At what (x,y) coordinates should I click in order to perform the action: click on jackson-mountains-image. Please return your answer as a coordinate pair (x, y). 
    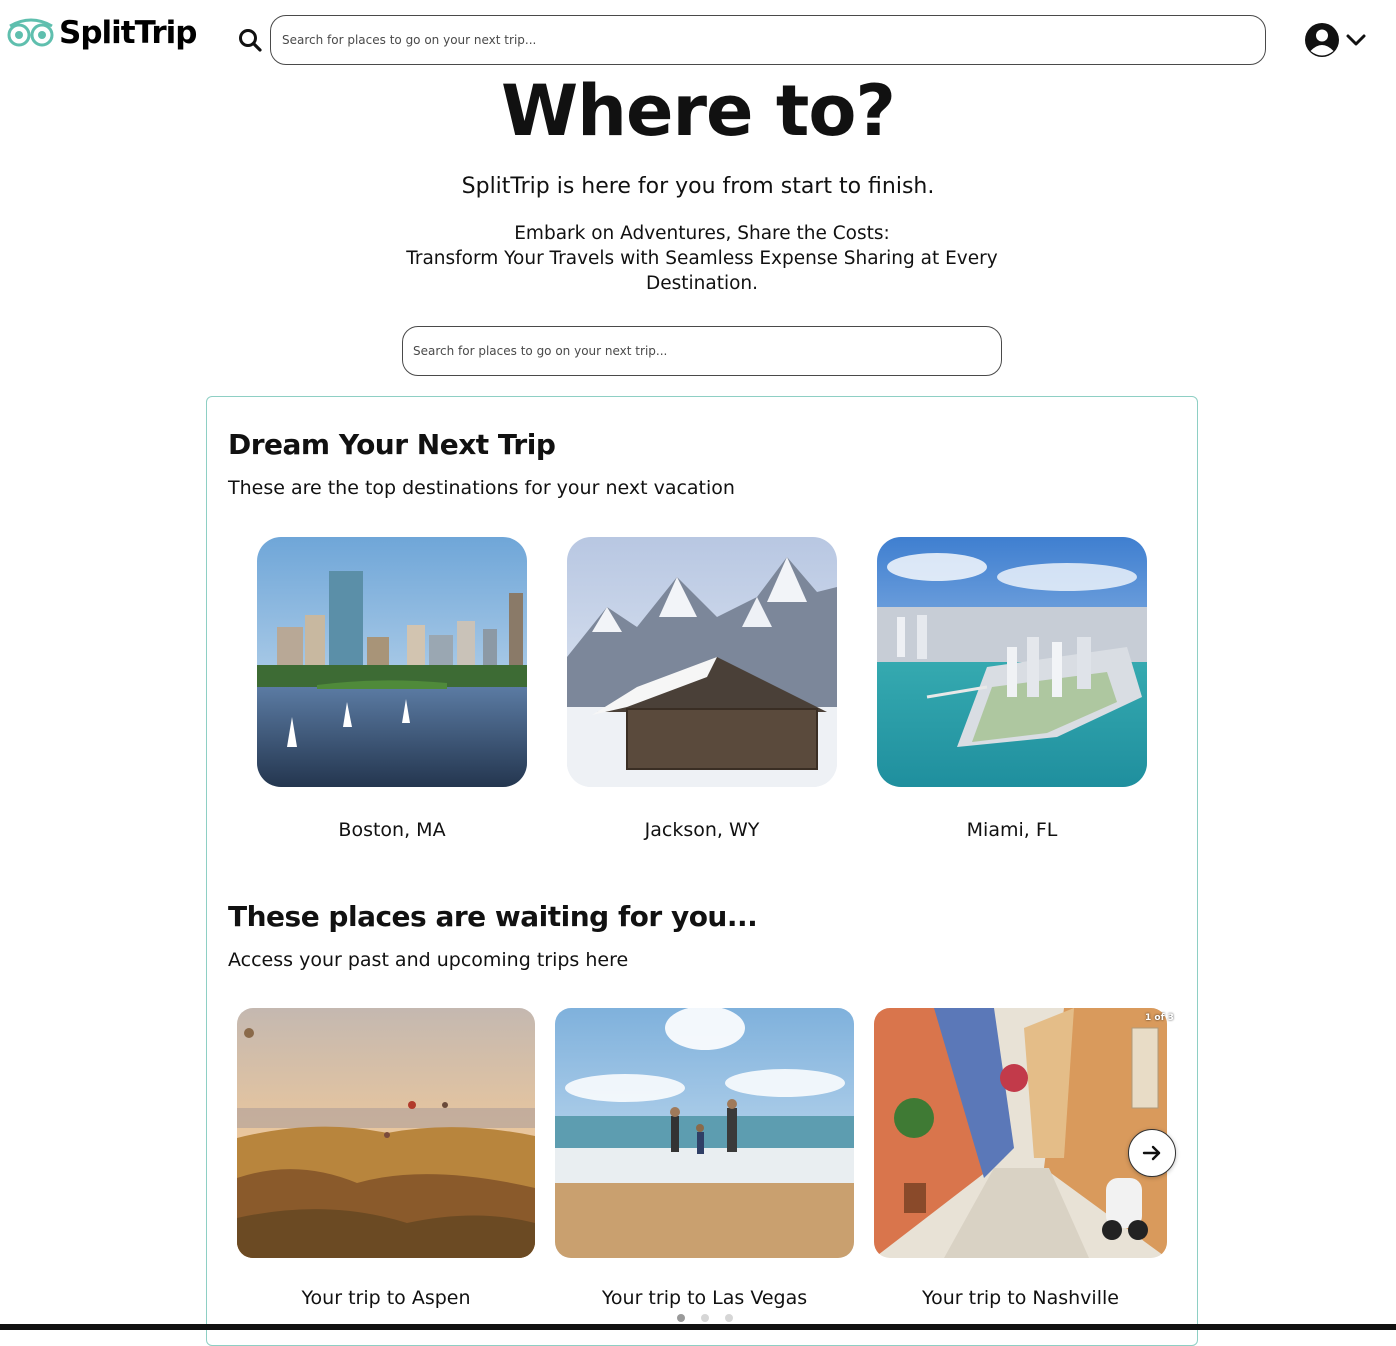
    Looking at the image, I should click on (702, 662).